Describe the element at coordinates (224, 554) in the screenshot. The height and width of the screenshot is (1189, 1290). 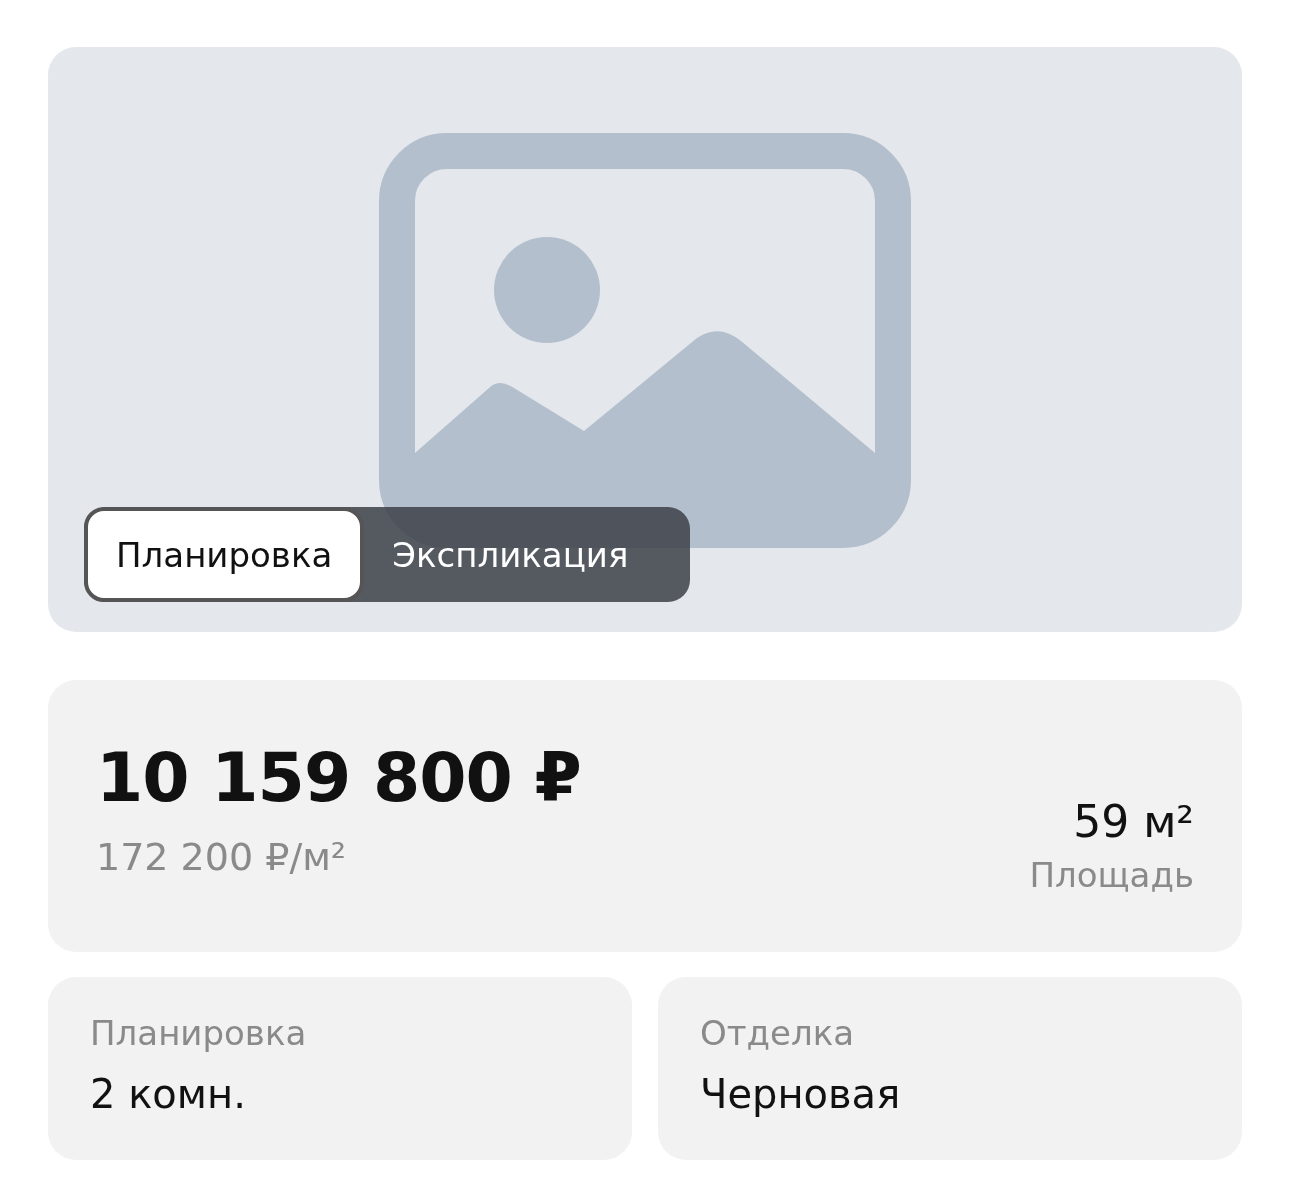
I see `view-tab: Планировка` at that location.